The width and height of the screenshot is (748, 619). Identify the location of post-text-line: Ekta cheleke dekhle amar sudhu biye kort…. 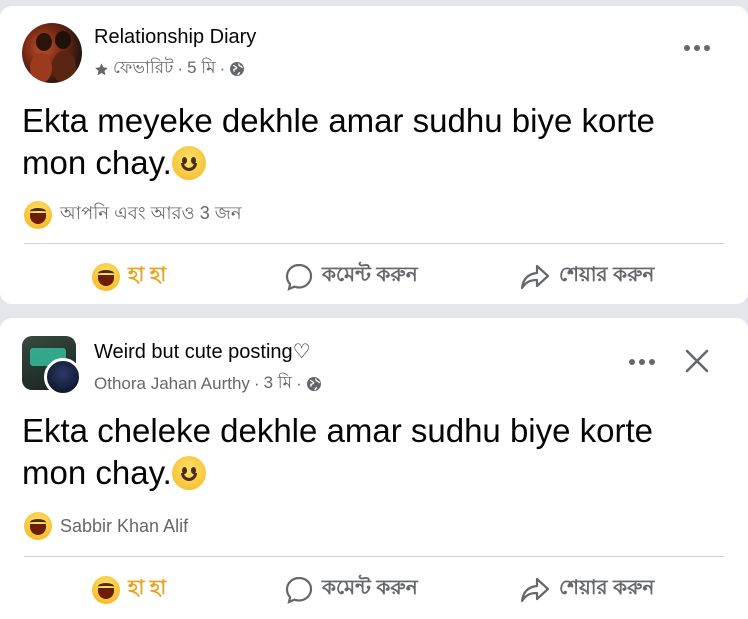
(338, 430).